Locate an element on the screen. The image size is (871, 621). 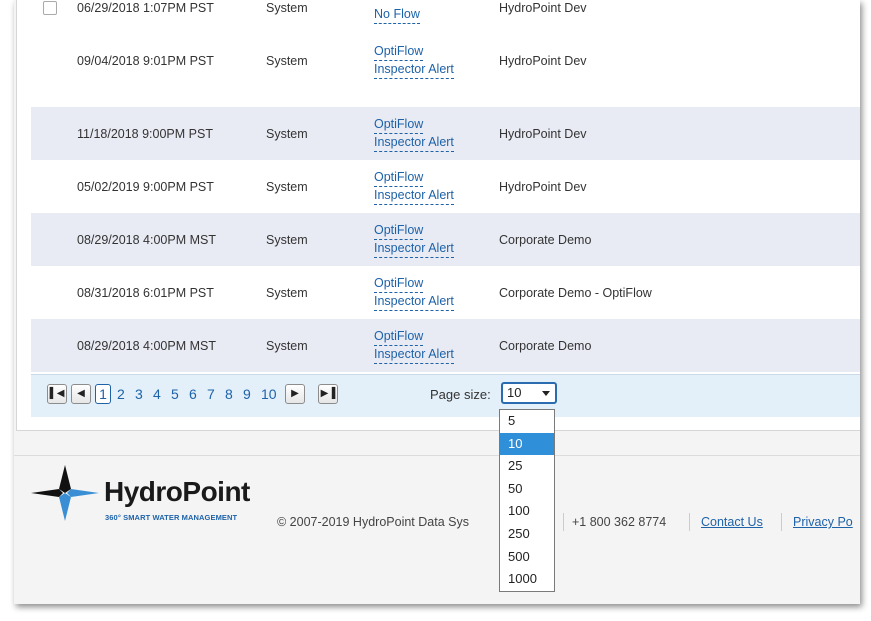
page-size-option: 250 is located at coordinates (527, 534).